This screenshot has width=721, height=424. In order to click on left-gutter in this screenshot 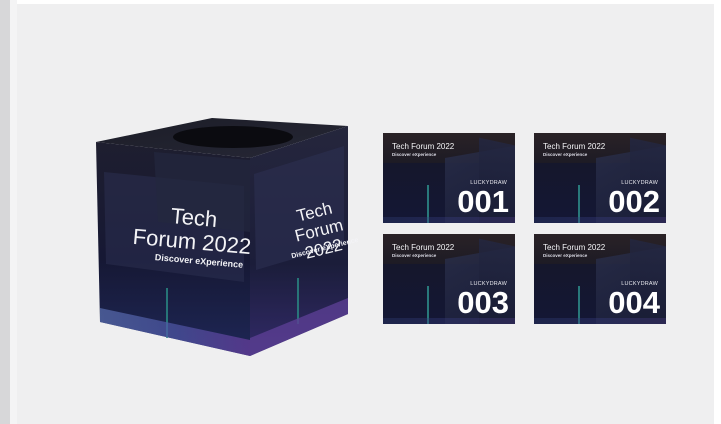, I will do `click(13, 212)`.